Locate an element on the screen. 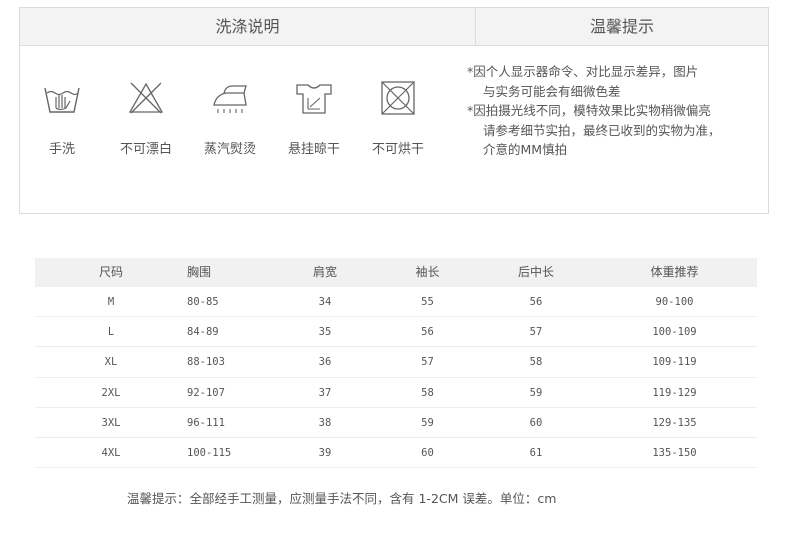 Image resolution: width=790 pixels, height=538 pixels. table-cell: 39 is located at coordinates (325, 452).